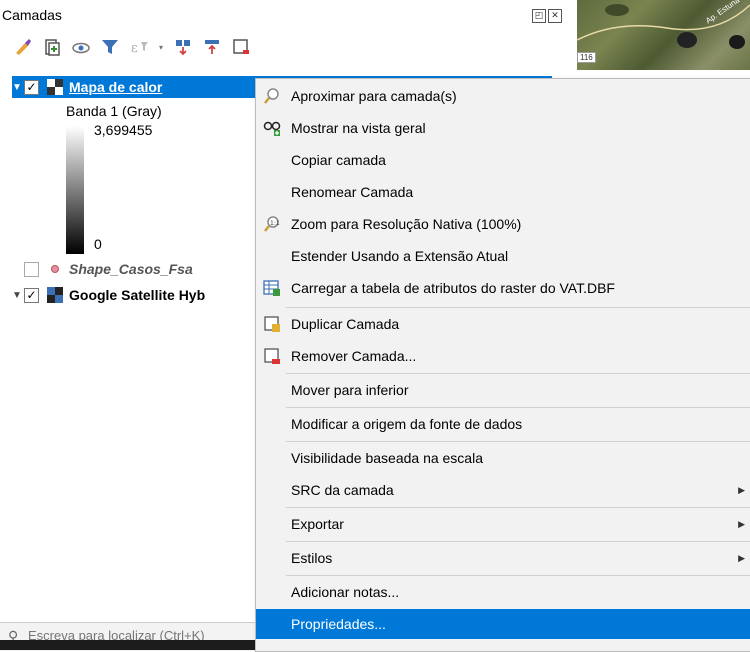 Image resolution: width=750 pixels, height=652 pixels. What do you see at coordinates (114, 111) in the screenshot?
I see `legend-band-label: Banda 1 (Gray)` at bounding box center [114, 111].